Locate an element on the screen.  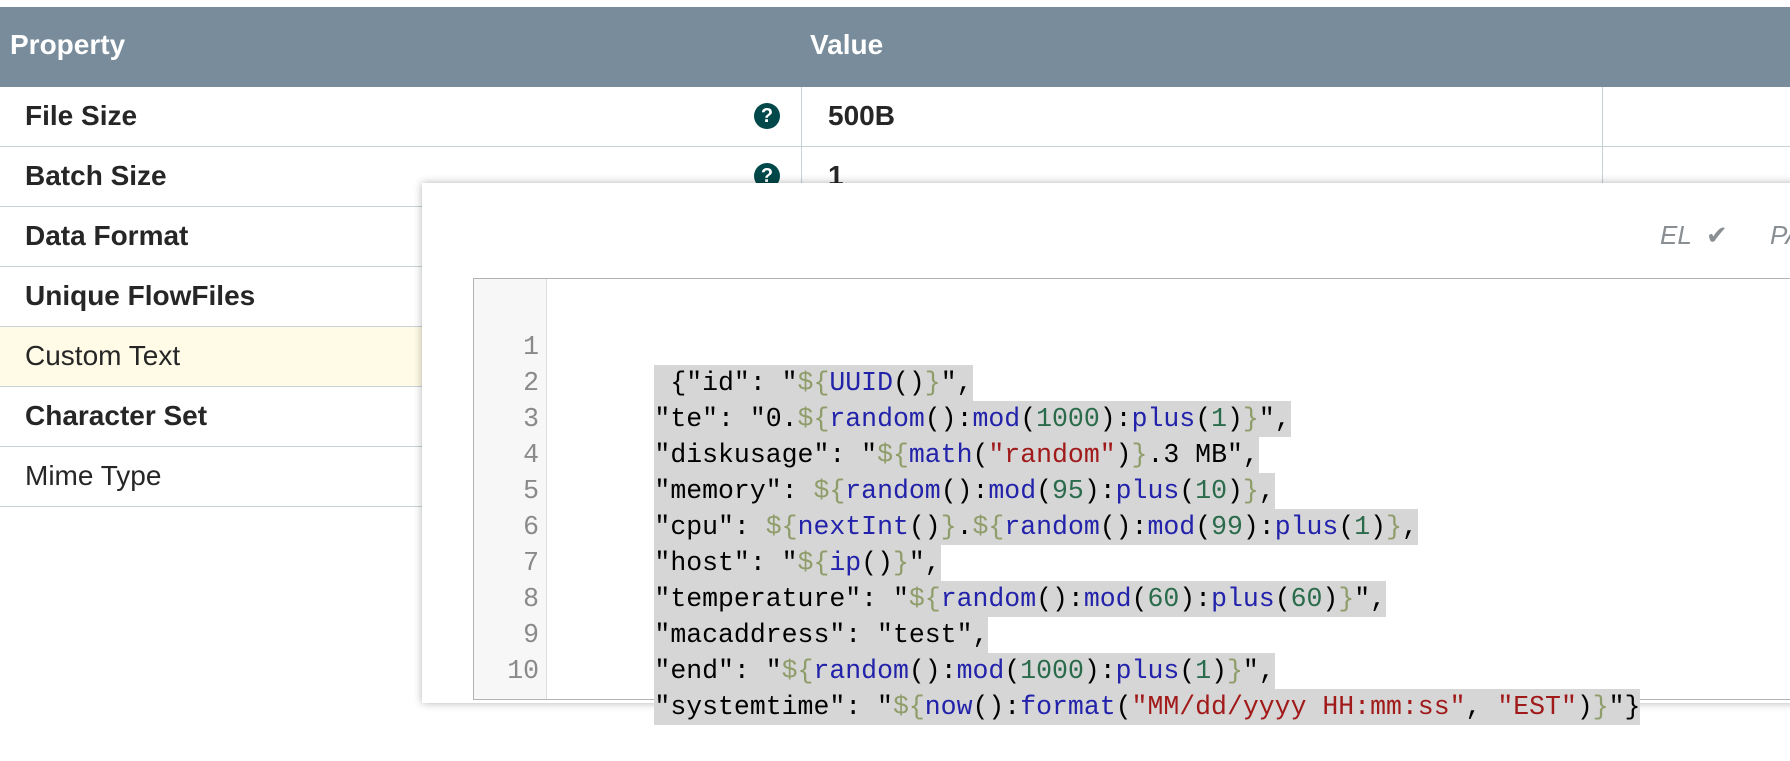
parameter-label: PA is located at coordinates (1780, 235).